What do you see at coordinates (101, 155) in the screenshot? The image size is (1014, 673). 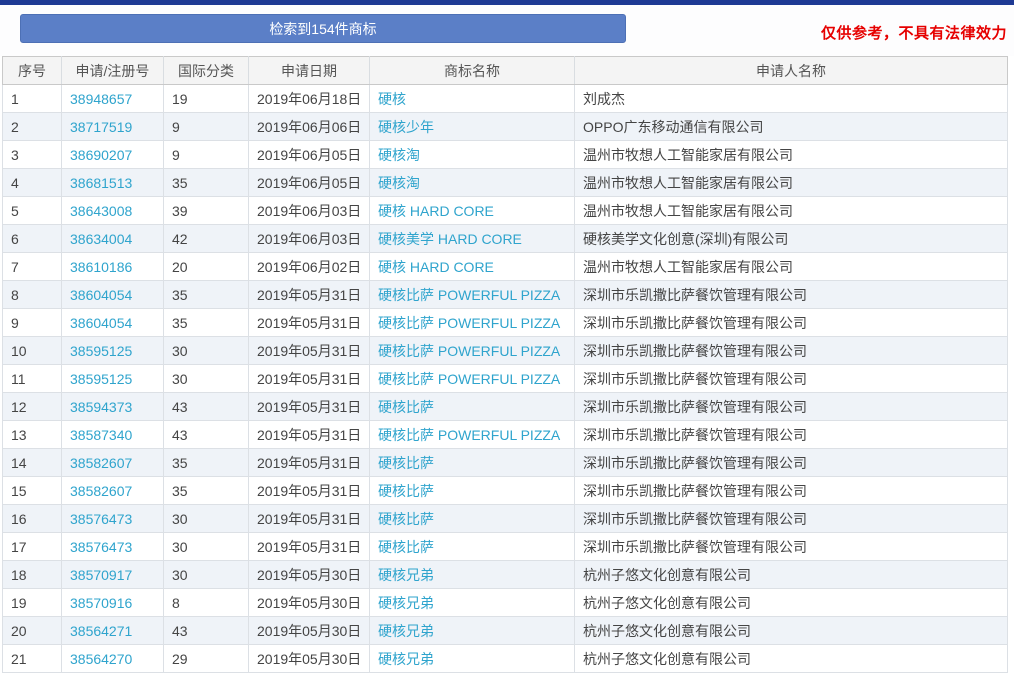 I see `registration-number-link: 38690207` at bounding box center [101, 155].